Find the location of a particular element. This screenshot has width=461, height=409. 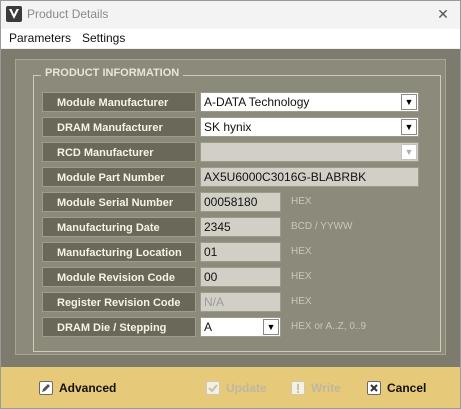

update-label: Update is located at coordinates (246, 388).